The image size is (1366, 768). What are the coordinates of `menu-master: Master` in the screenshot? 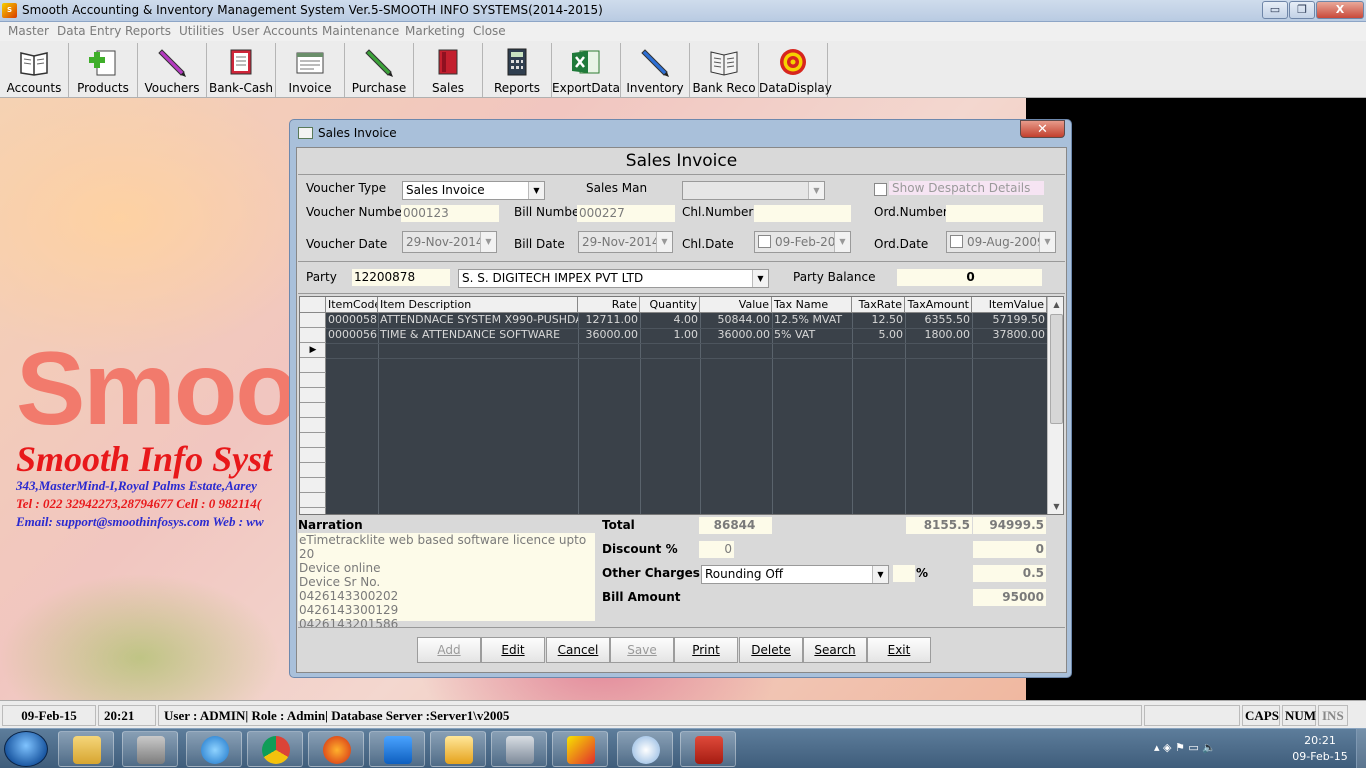 It's located at (28, 31).